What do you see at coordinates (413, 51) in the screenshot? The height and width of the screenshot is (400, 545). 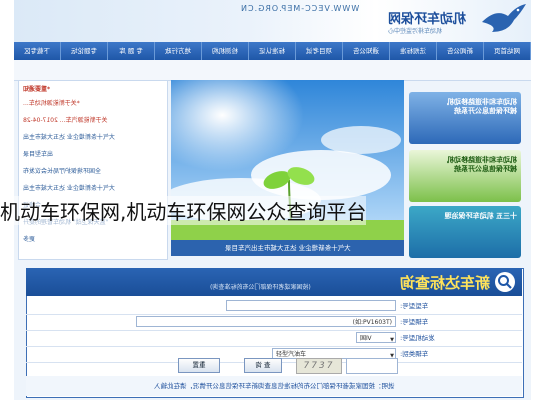 I see `nav-item: 法规标准` at bounding box center [413, 51].